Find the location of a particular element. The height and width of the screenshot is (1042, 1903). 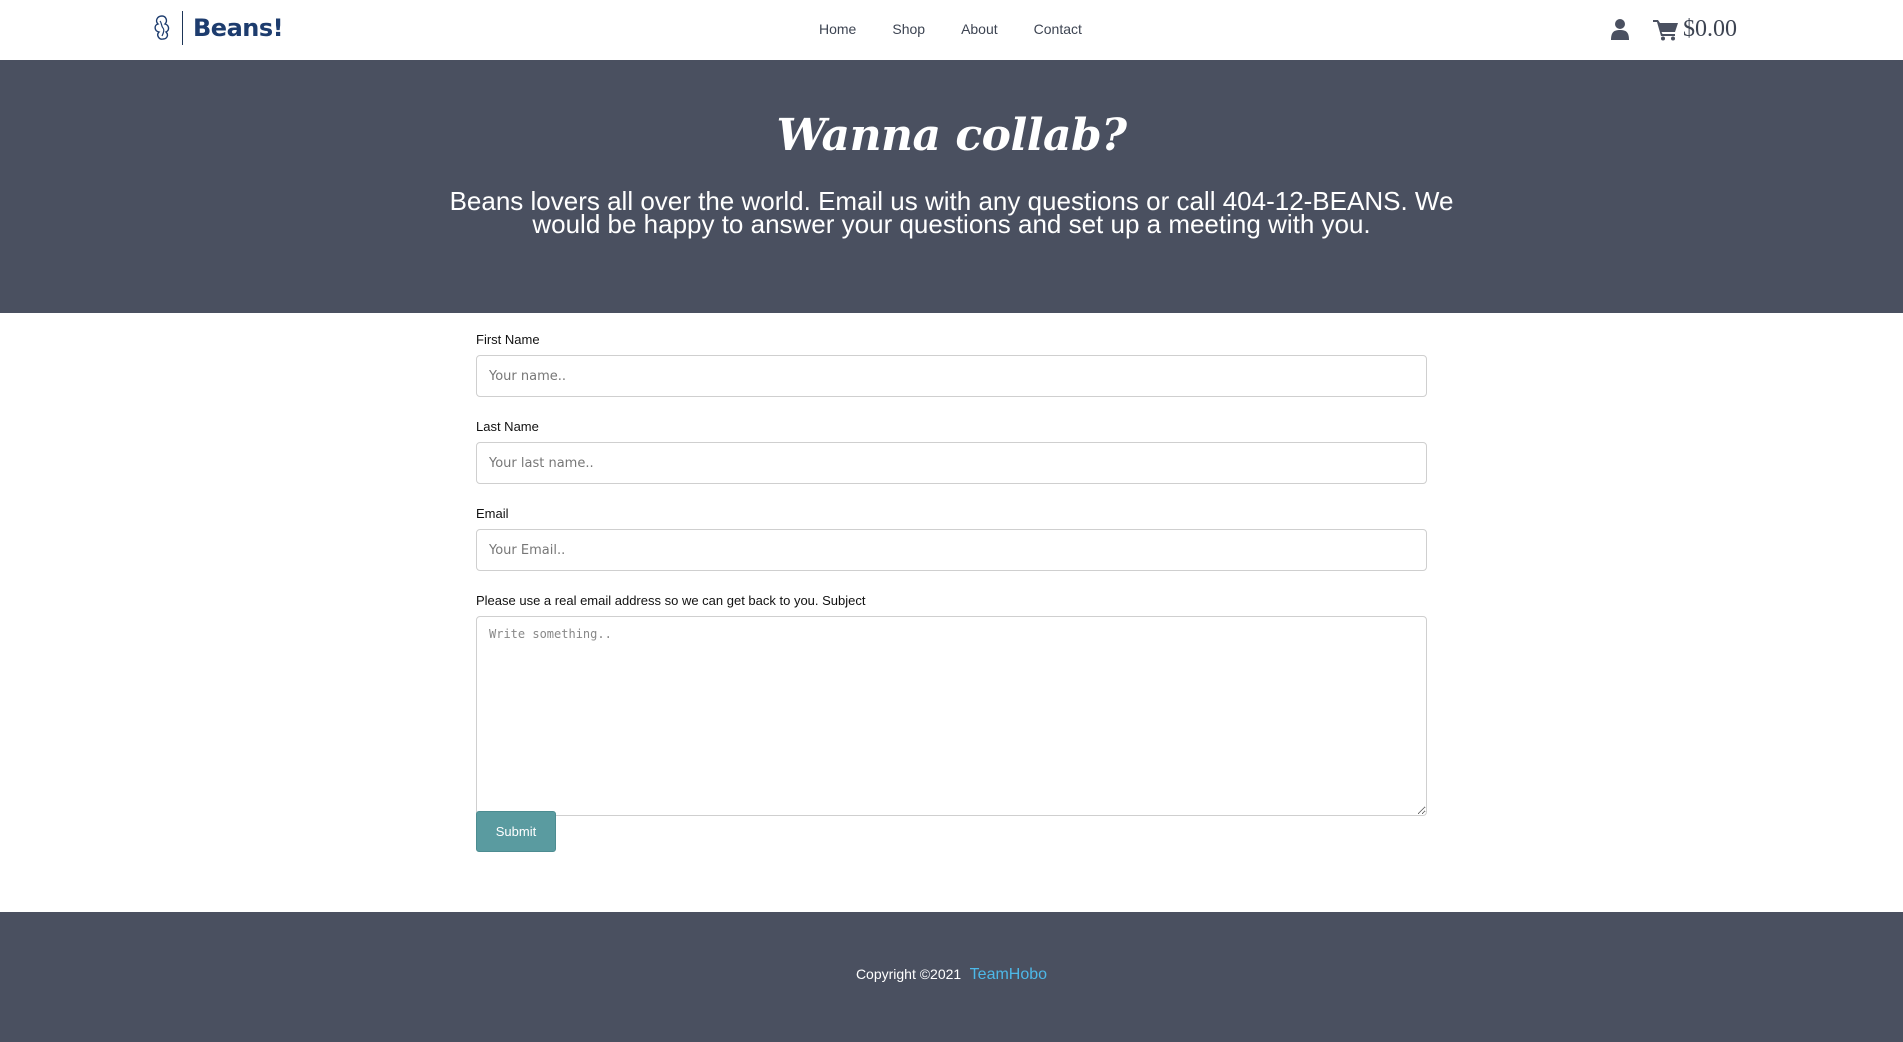

subject-textarea is located at coordinates (951, 716).